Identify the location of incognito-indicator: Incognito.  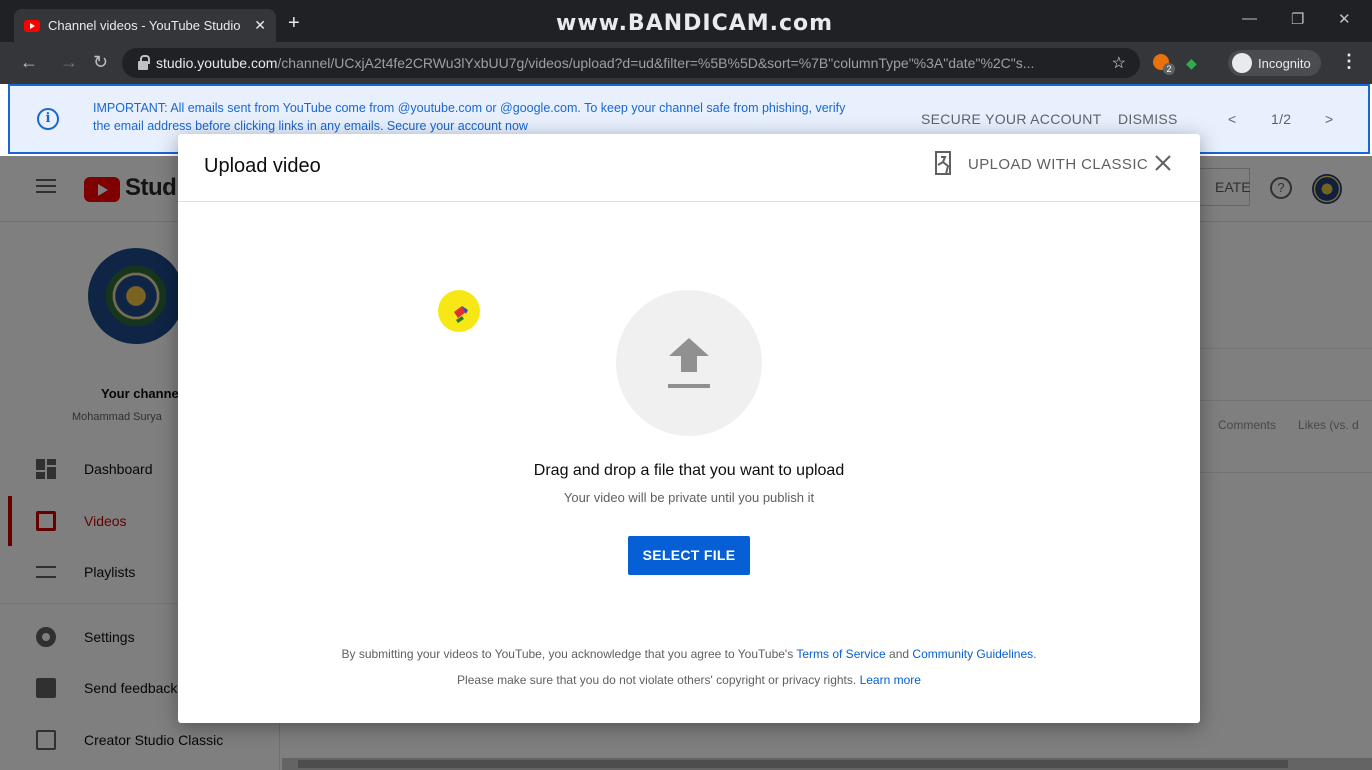
(1274, 63).